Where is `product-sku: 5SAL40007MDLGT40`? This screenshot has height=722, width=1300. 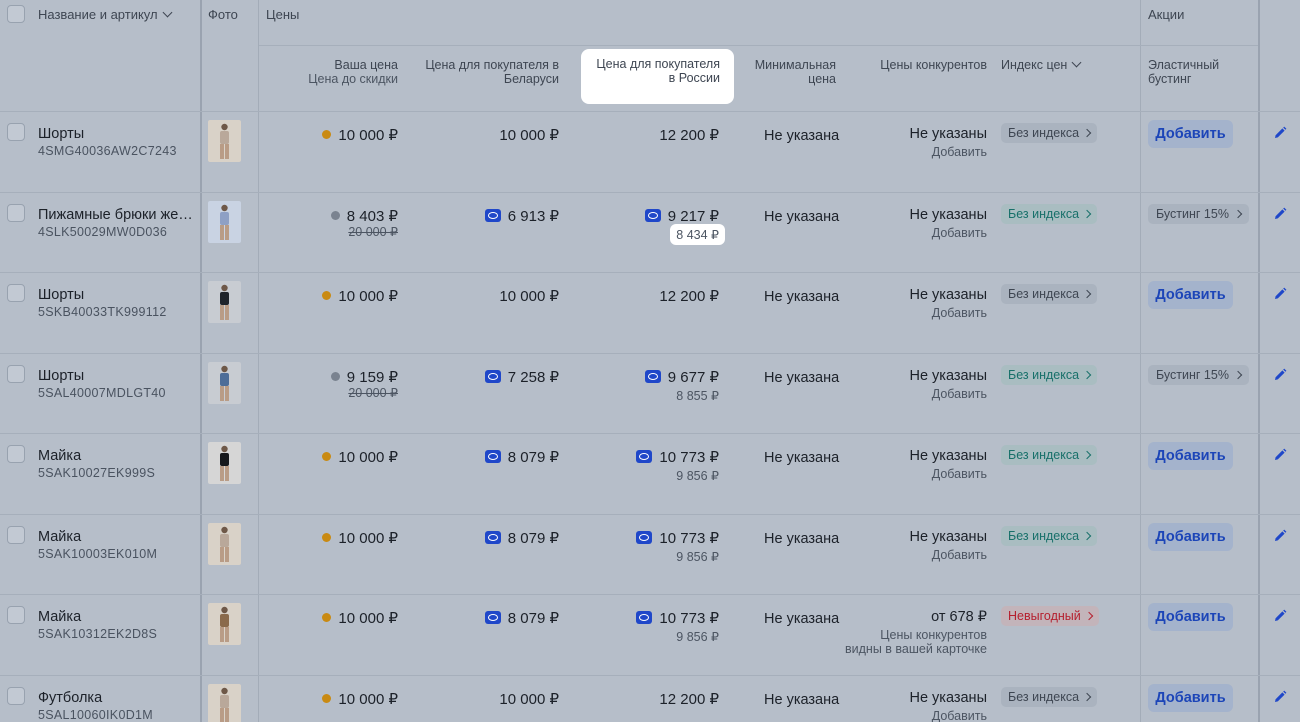 product-sku: 5SAL40007MDLGT40 is located at coordinates (102, 393).